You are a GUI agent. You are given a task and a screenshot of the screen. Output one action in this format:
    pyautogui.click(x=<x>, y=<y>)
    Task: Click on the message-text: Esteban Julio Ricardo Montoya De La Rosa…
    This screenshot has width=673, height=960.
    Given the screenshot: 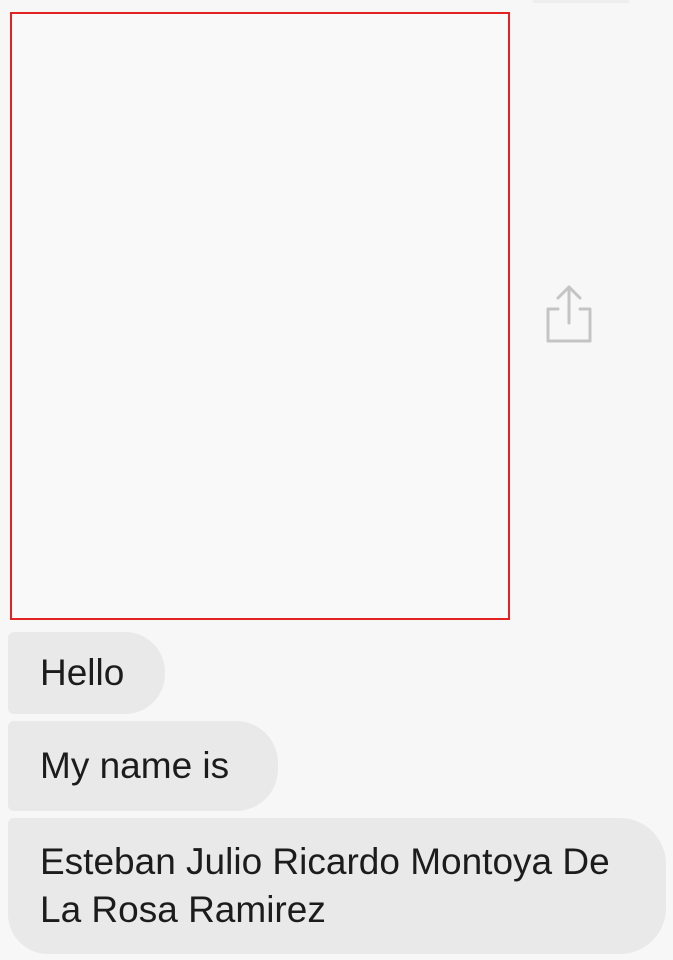 What is the action you would take?
    pyautogui.click(x=325, y=885)
    